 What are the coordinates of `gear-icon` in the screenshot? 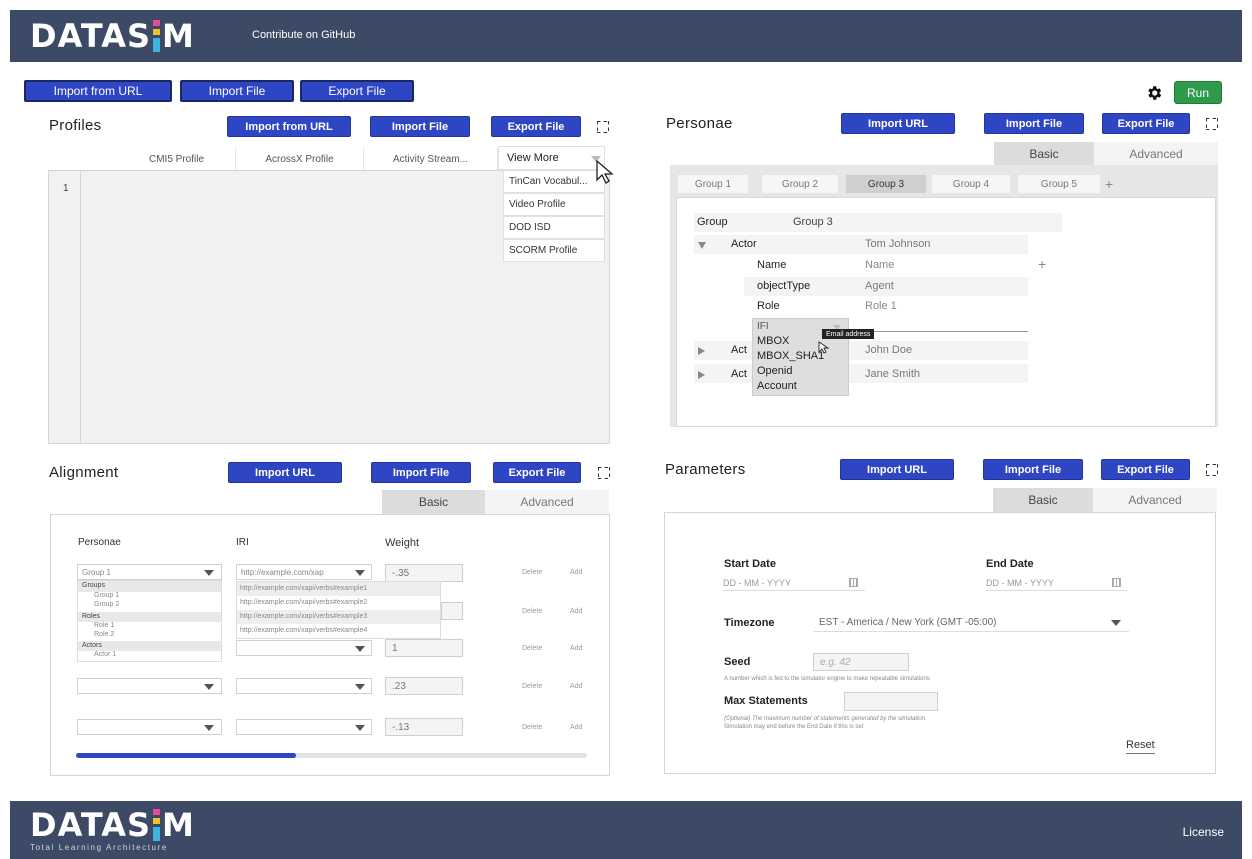 It's located at (1154, 93).